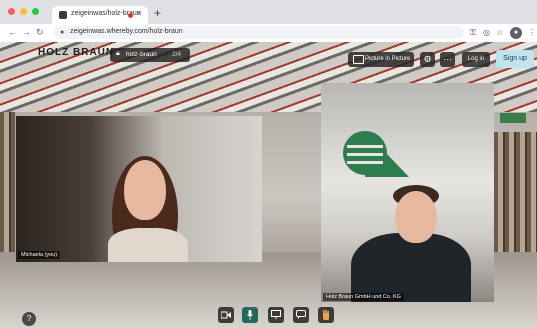  I want to click on picture-in-picture-label: Picture in Picture, so click(388, 59).